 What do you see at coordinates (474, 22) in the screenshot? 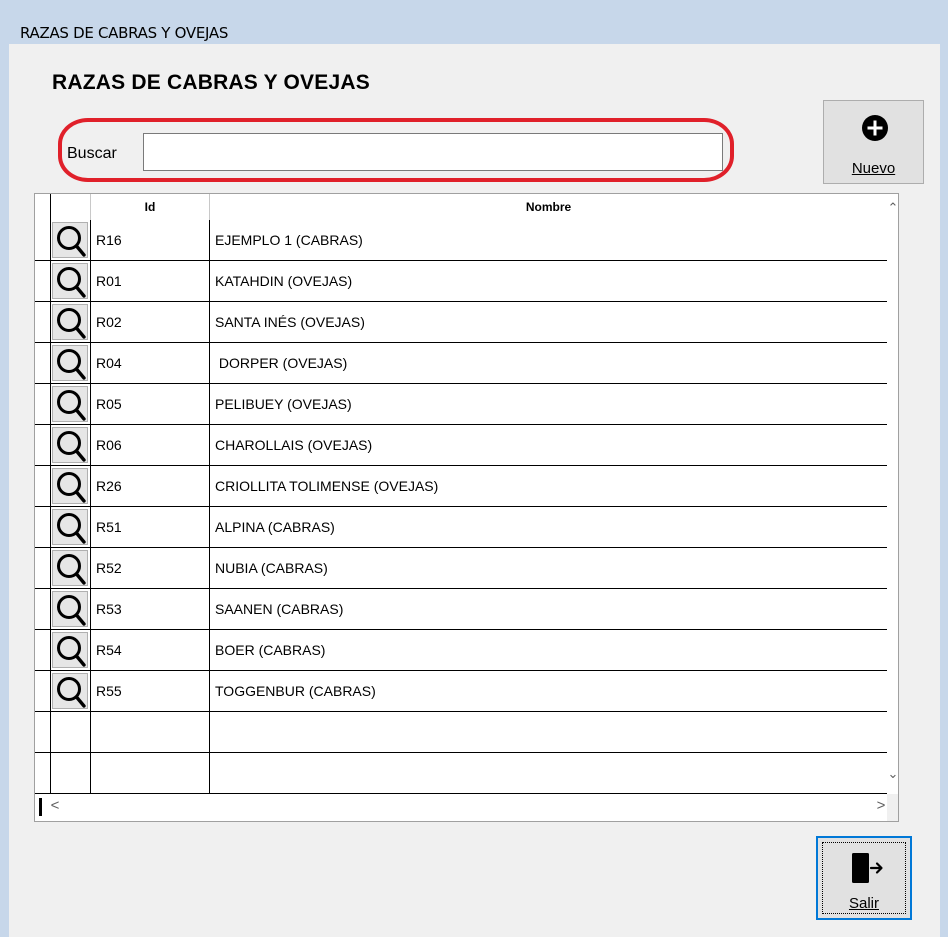
I see `title-bar: RAZAS DE CABRAS Y OVEJAS` at bounding box center [474, 22].